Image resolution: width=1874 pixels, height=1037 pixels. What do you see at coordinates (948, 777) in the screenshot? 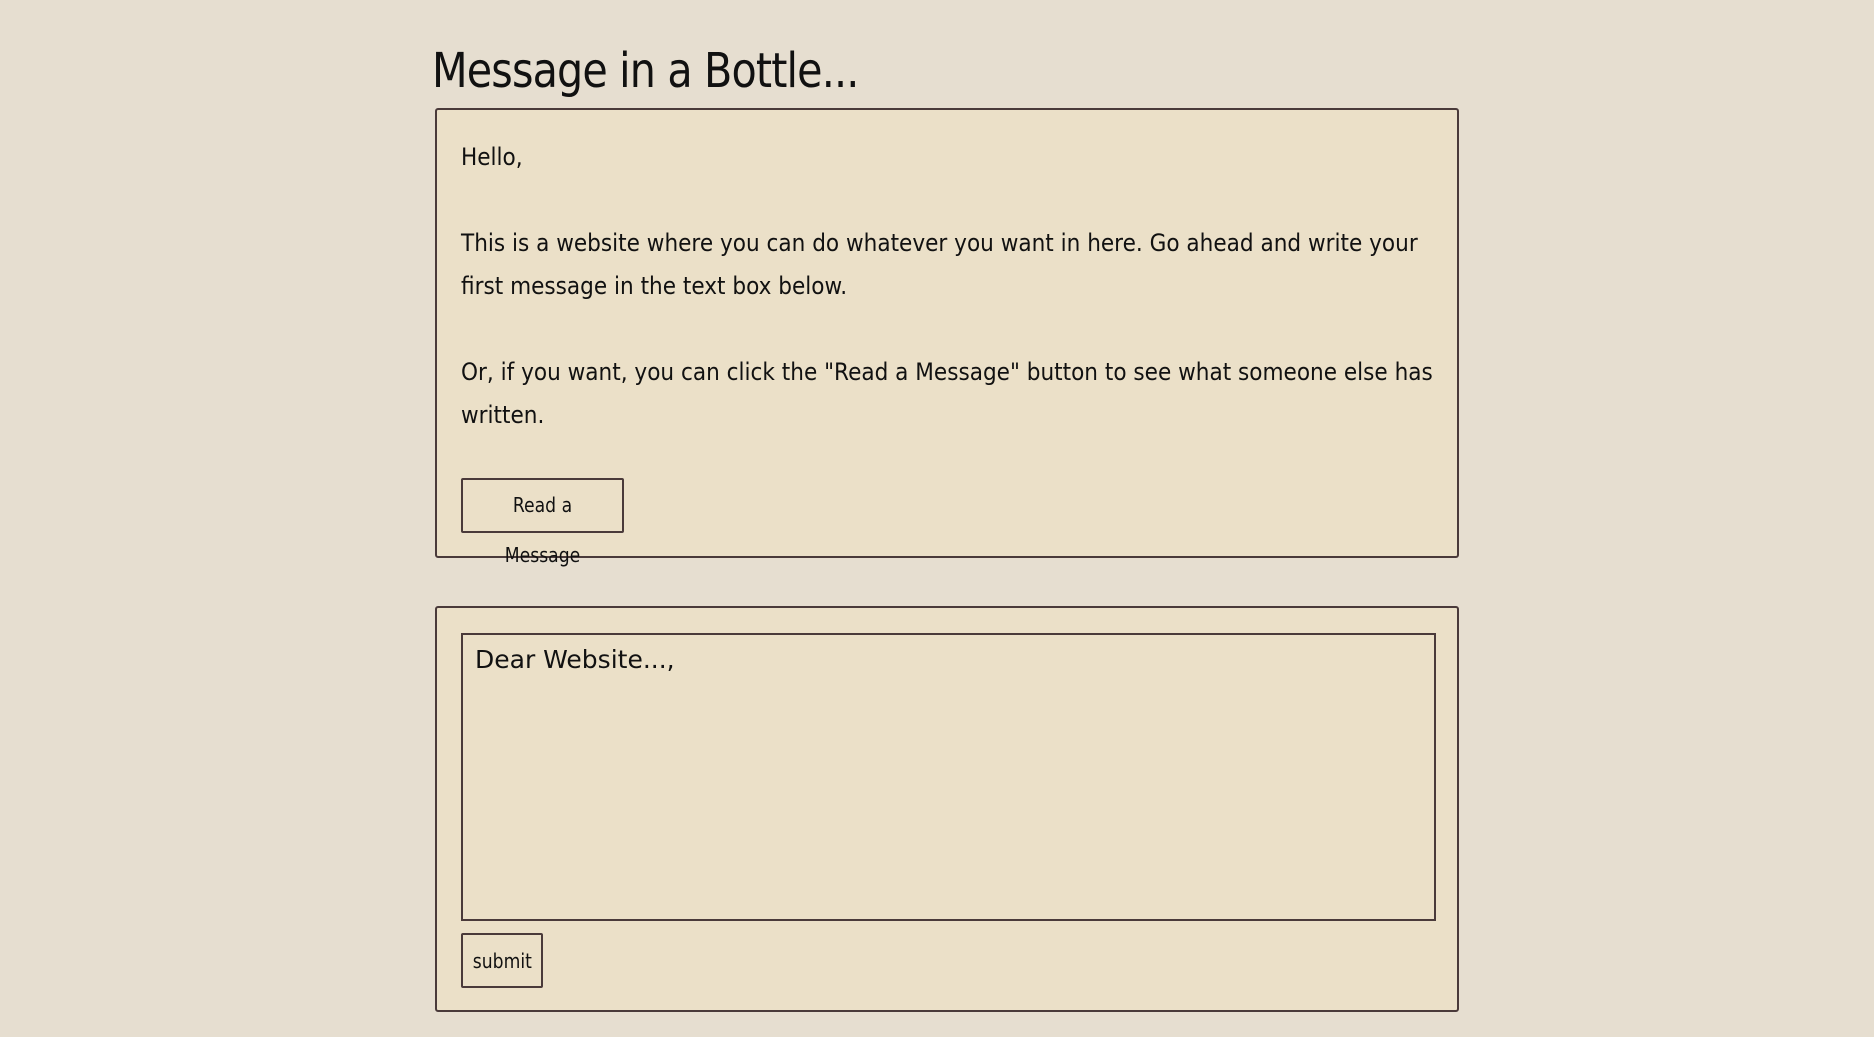
I see `message-textarea` at bounding box center [948, 777].